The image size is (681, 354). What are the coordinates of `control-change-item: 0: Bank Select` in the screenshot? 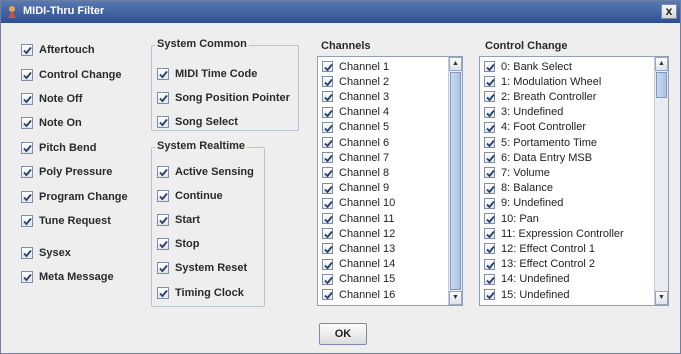 It's located at (528, 66).